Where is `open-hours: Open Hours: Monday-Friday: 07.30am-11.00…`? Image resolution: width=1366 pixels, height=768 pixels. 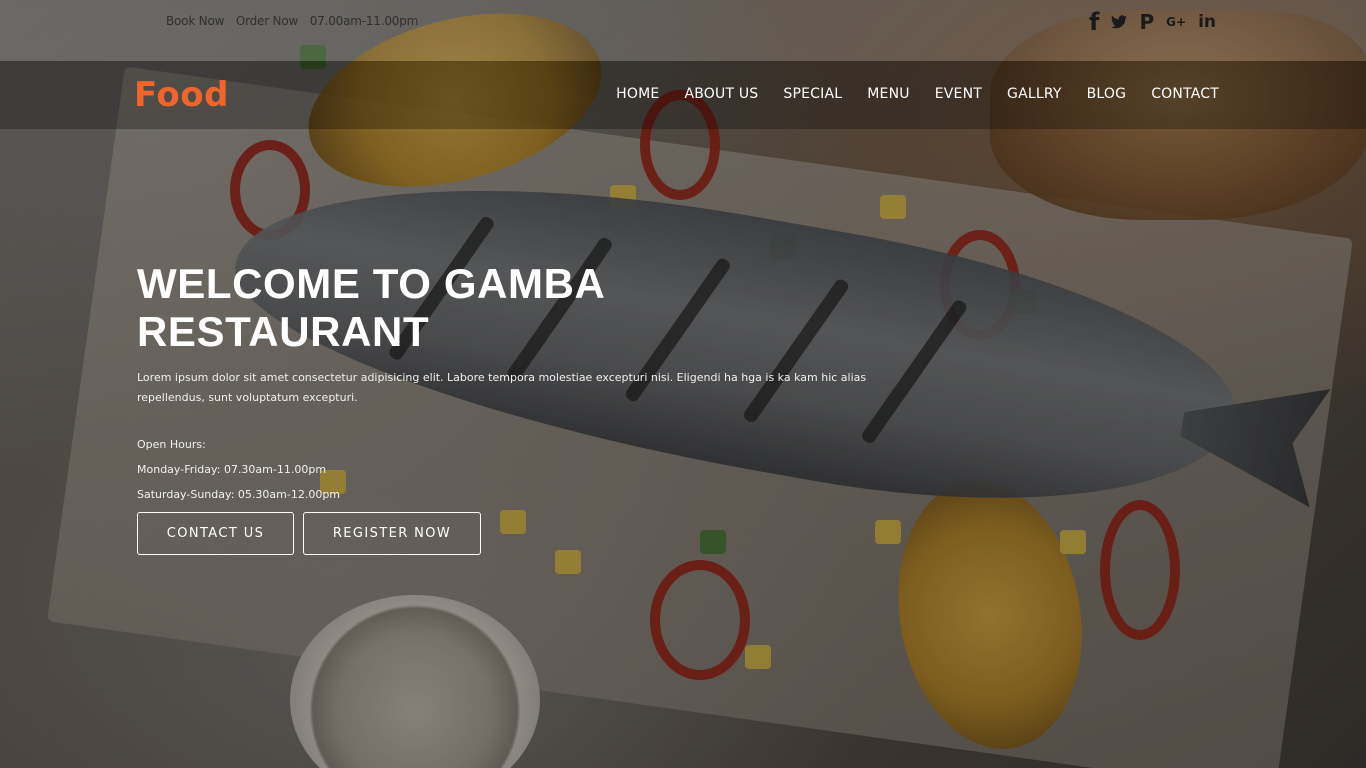 open-hours: Open Hours: Monday-Friday: 07.30am-11.00… is located at coordinates (517, 469).